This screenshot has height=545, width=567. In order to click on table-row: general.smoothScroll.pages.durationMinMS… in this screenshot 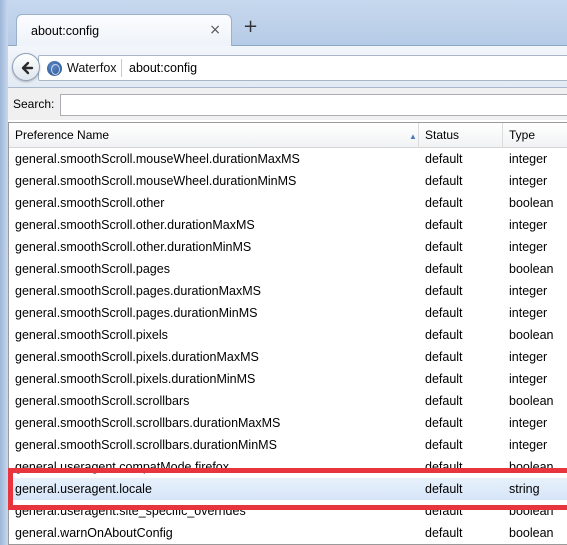, I will do `click(288, 313)`.